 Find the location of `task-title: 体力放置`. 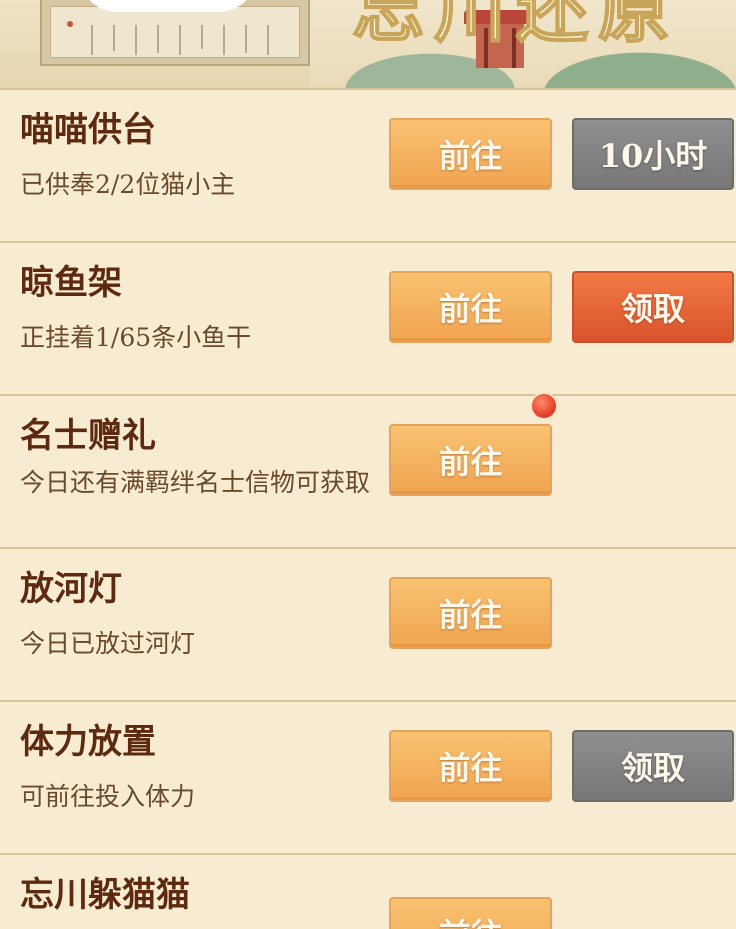

task-title: 体力放置 is located at coordinates (88, 742).